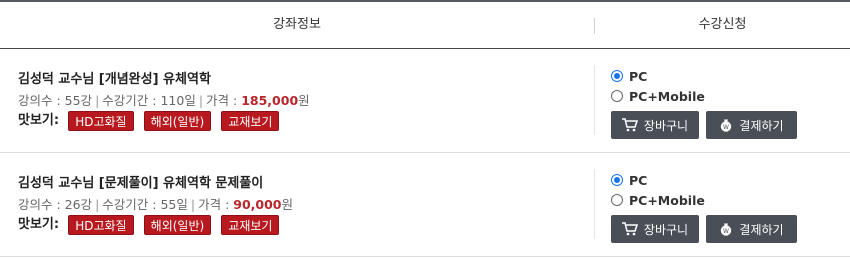  What do you see at coordinates (149, 100) in the screenshot?
I see `study-period: 수강기간 : 110일` at bounding box center [149, 100].